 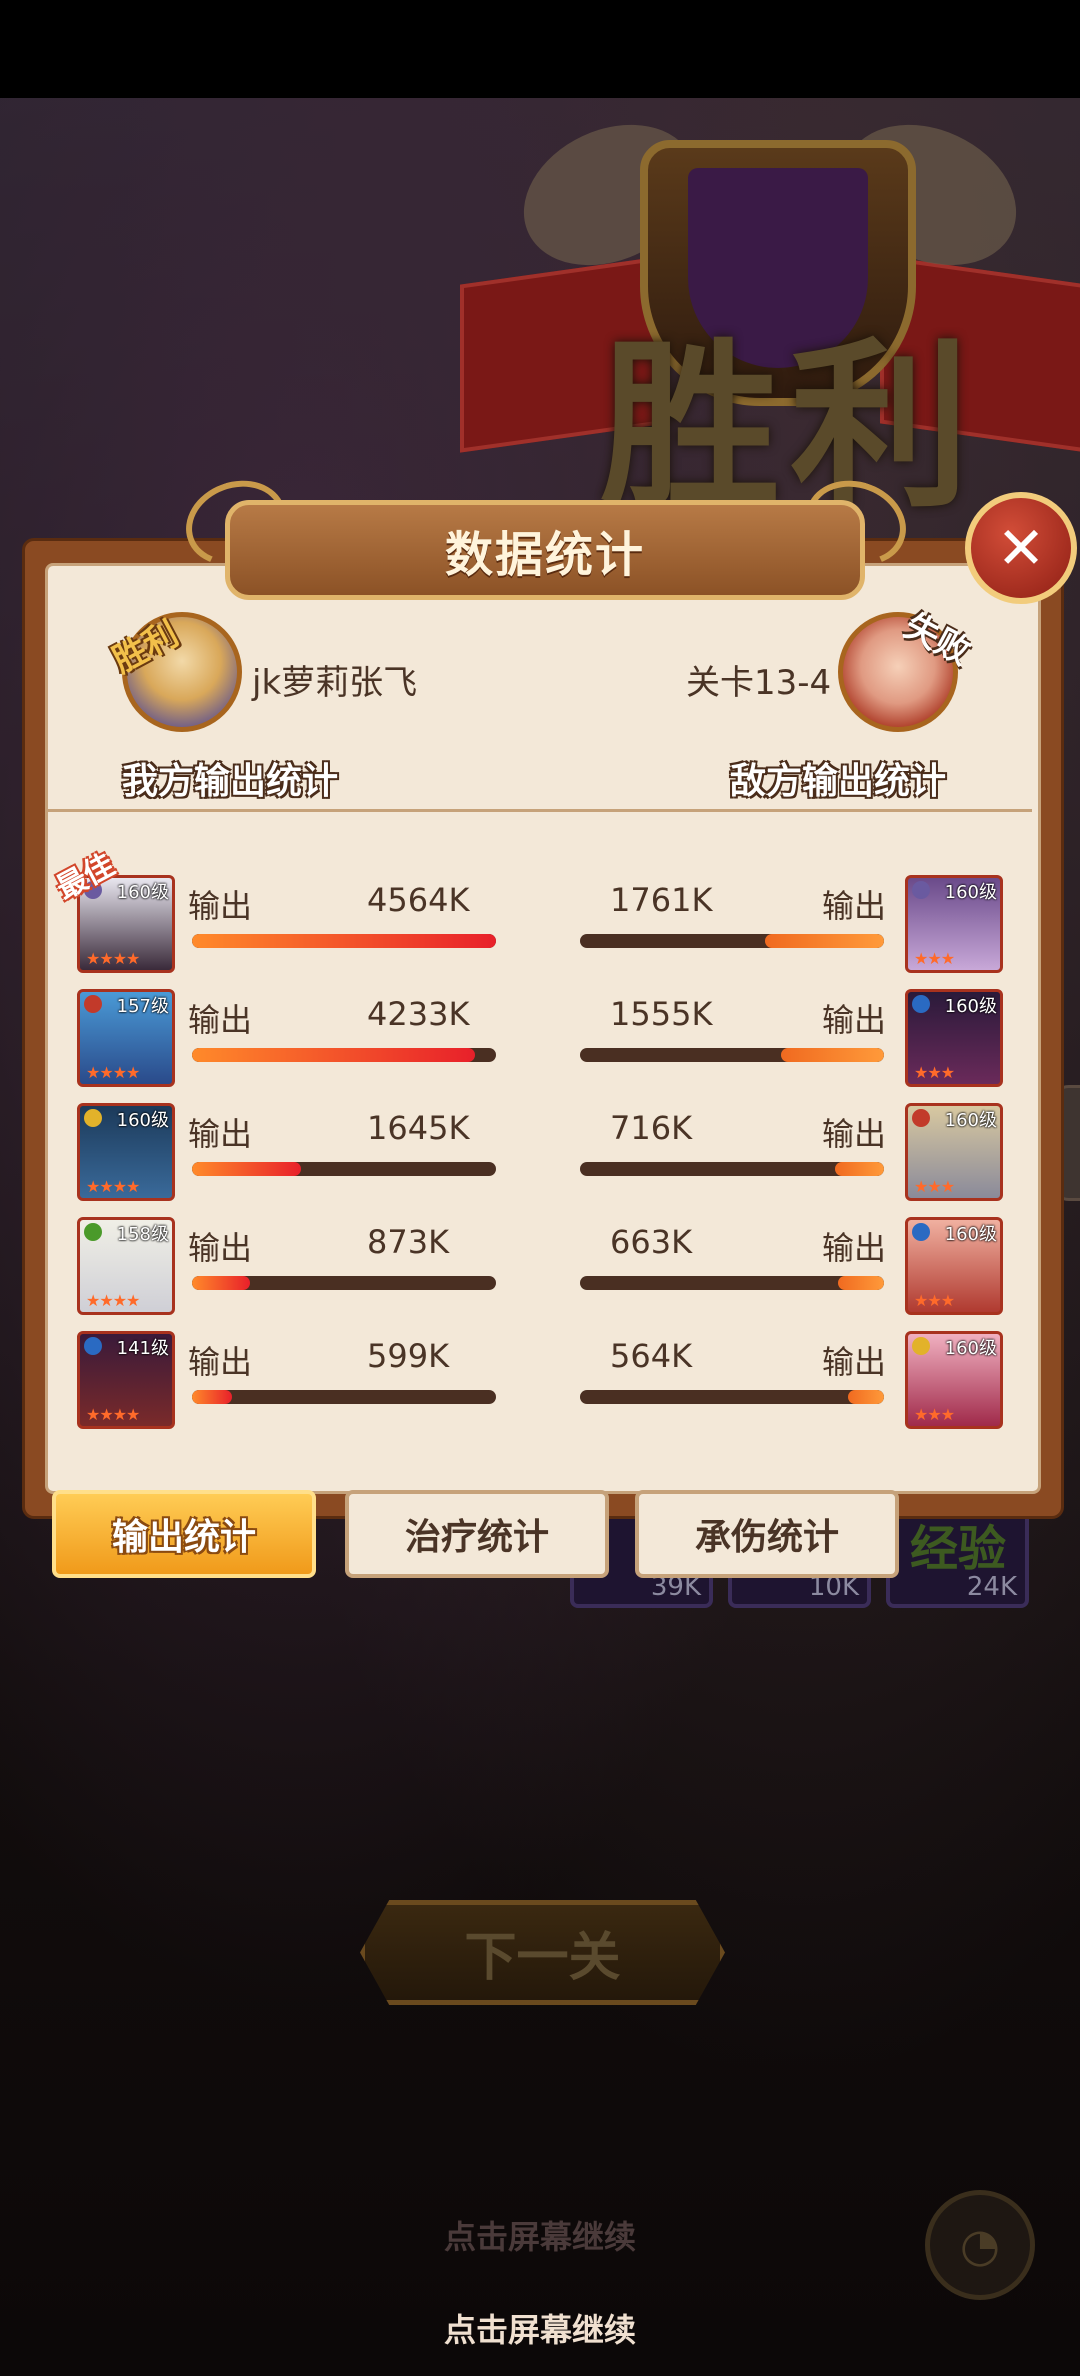 What do you see at coordinates (335, 683) in the screenshot?
I see `player-name: jk萝莉张飞` at bounding box center [335, 683].